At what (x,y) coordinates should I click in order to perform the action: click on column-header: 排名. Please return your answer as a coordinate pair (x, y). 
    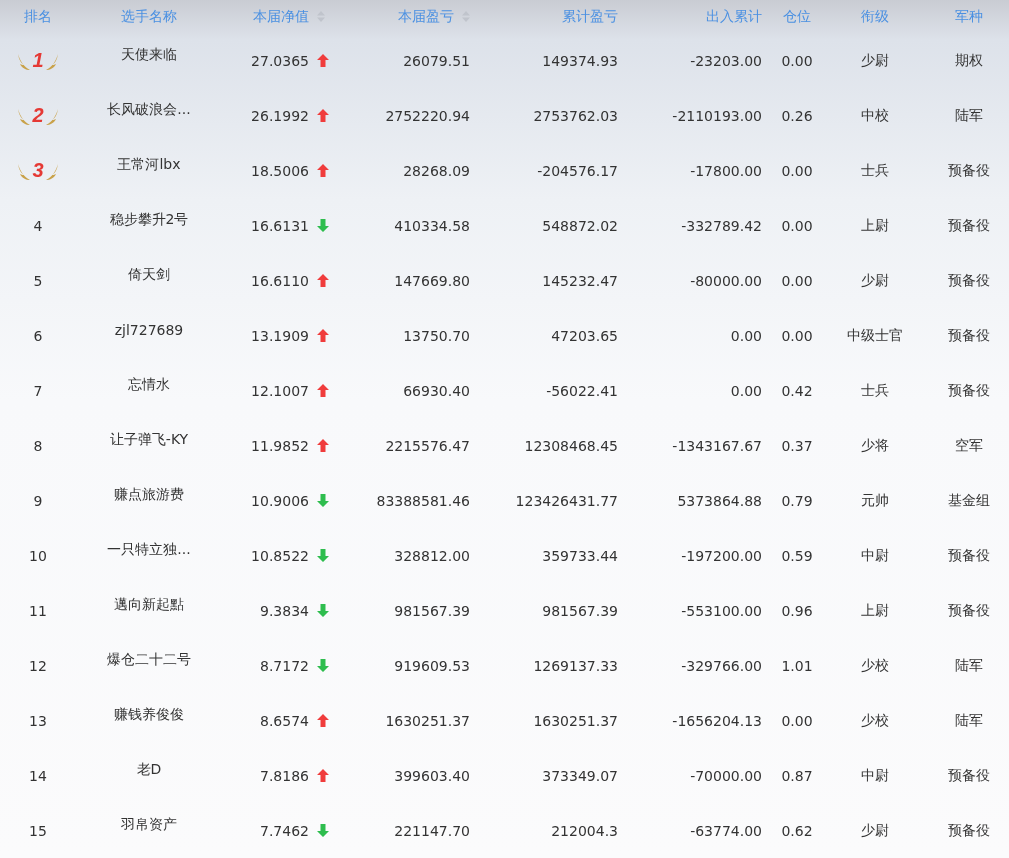
    Looking at the image, I should click on (38, 16).